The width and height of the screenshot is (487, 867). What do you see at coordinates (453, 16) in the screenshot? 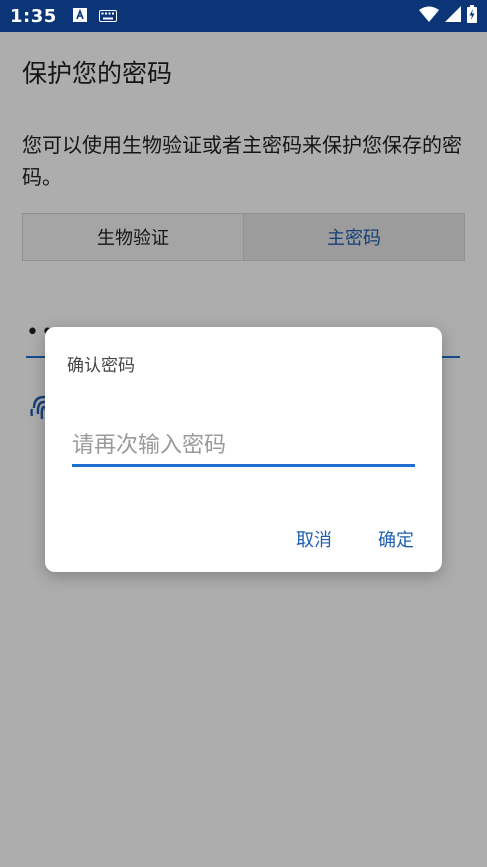
I see `cell-signal-icon` at bounding box center [453, 16].